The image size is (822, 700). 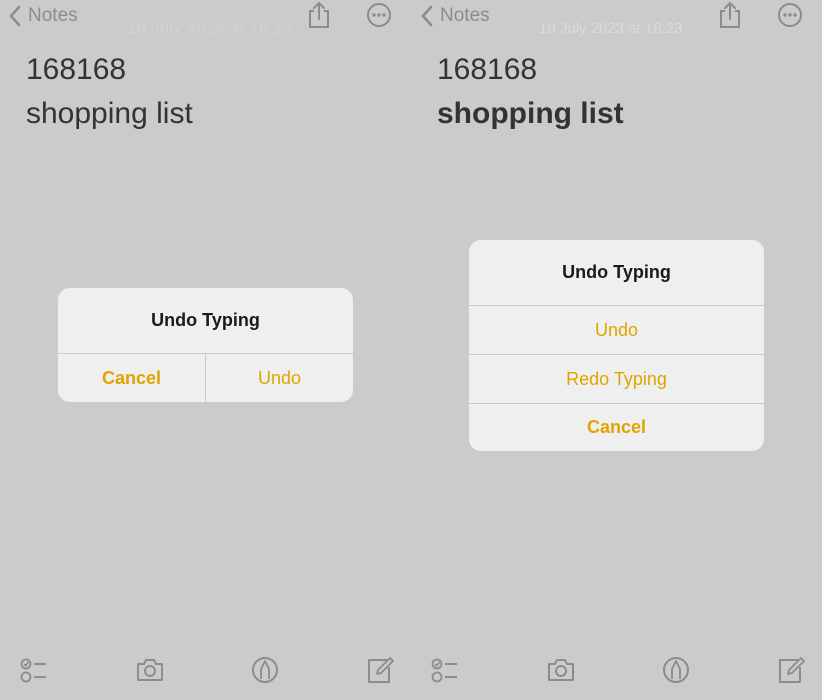 What do you see at coordinates (616, 379) in the screenshot?
I see `redo-typing-button: Redo Typing` at bounding box center [616, 379].